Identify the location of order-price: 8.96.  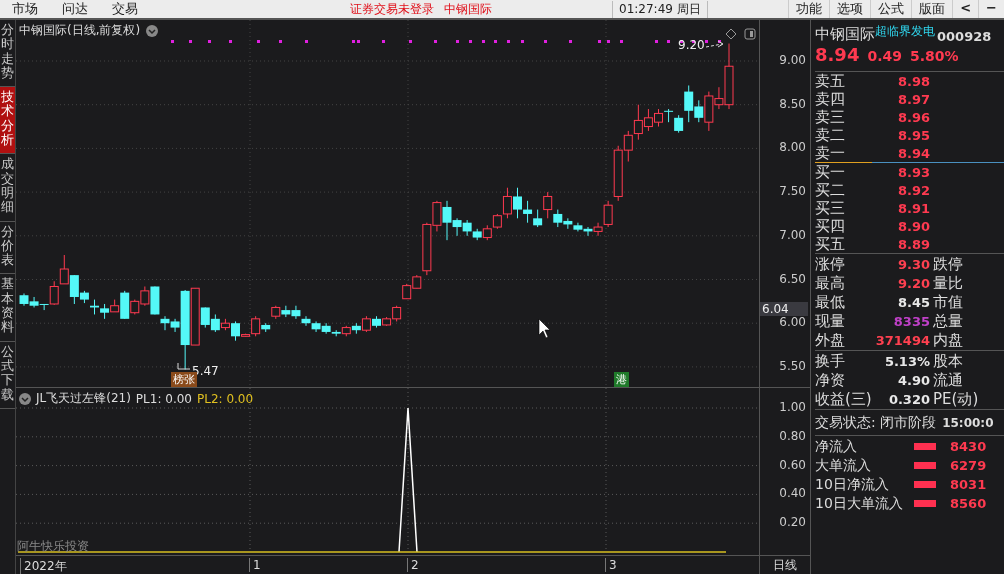
(914, 117).